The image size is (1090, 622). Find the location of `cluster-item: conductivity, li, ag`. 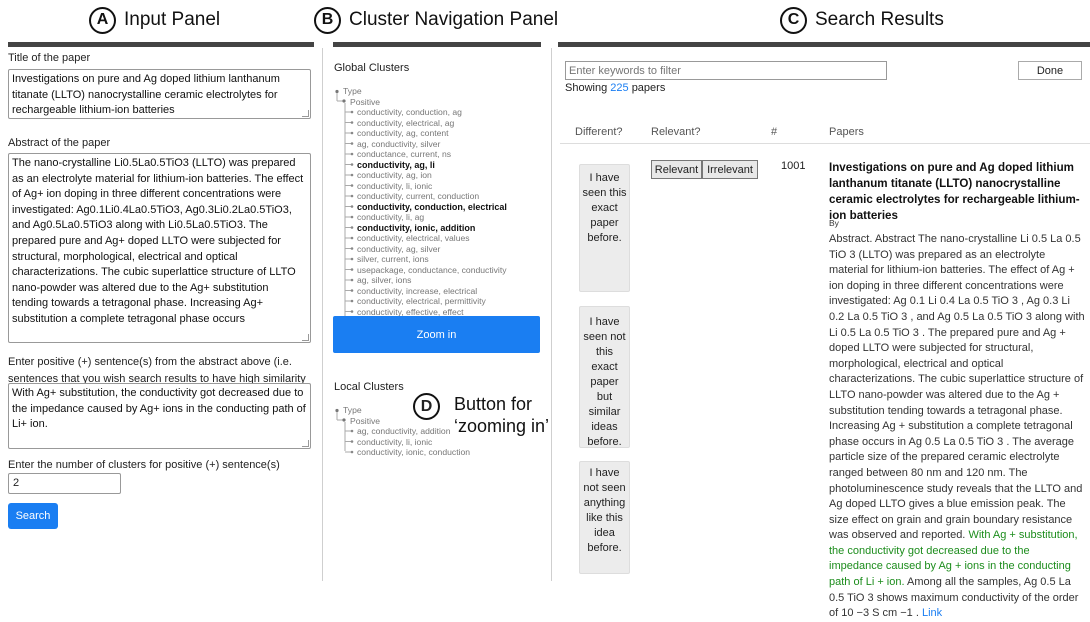

cluster-item: conductivity, li, ag is located at coordinates (421, 217).